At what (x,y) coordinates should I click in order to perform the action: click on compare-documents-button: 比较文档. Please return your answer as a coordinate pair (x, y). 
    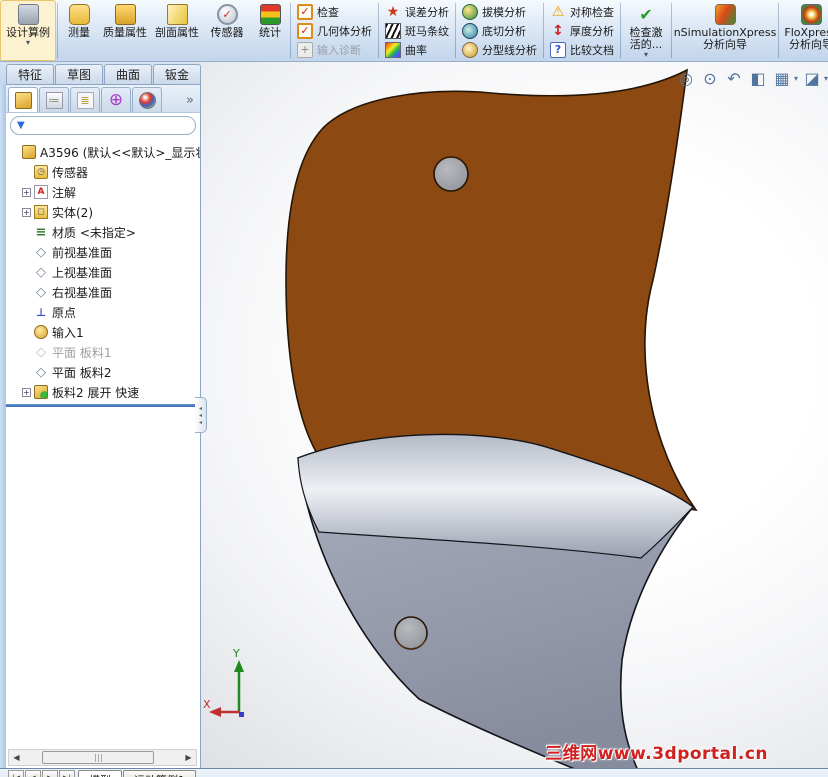
    Looking at the image, I should click on (582, 49).